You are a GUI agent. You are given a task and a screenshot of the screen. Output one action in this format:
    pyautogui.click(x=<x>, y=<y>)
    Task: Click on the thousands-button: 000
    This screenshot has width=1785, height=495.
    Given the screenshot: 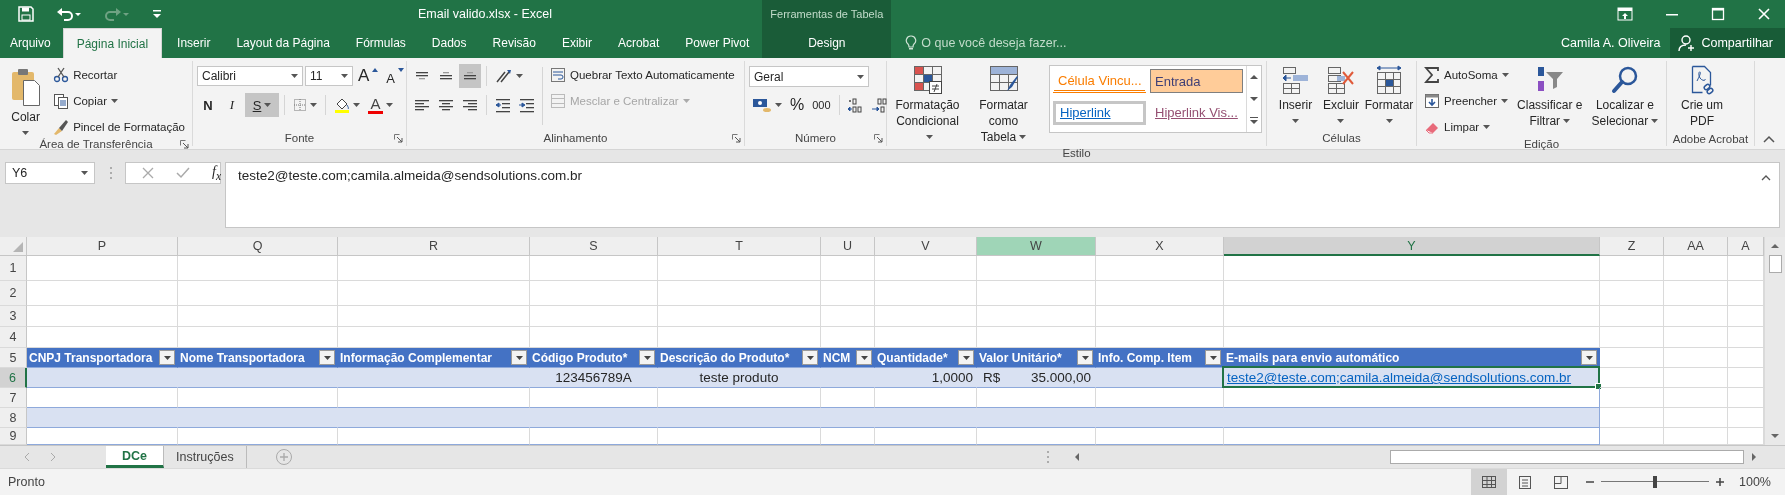 What is the action you would take?
    pyautogui.click(x=821, y=105)
    